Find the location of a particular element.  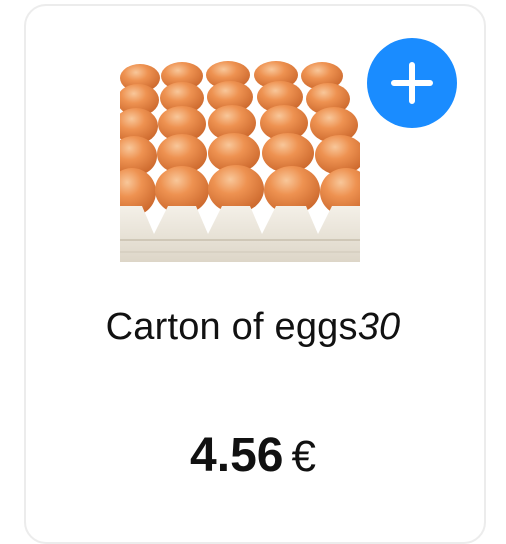

product-quantity: 30 is located at coordinates (379, 327).